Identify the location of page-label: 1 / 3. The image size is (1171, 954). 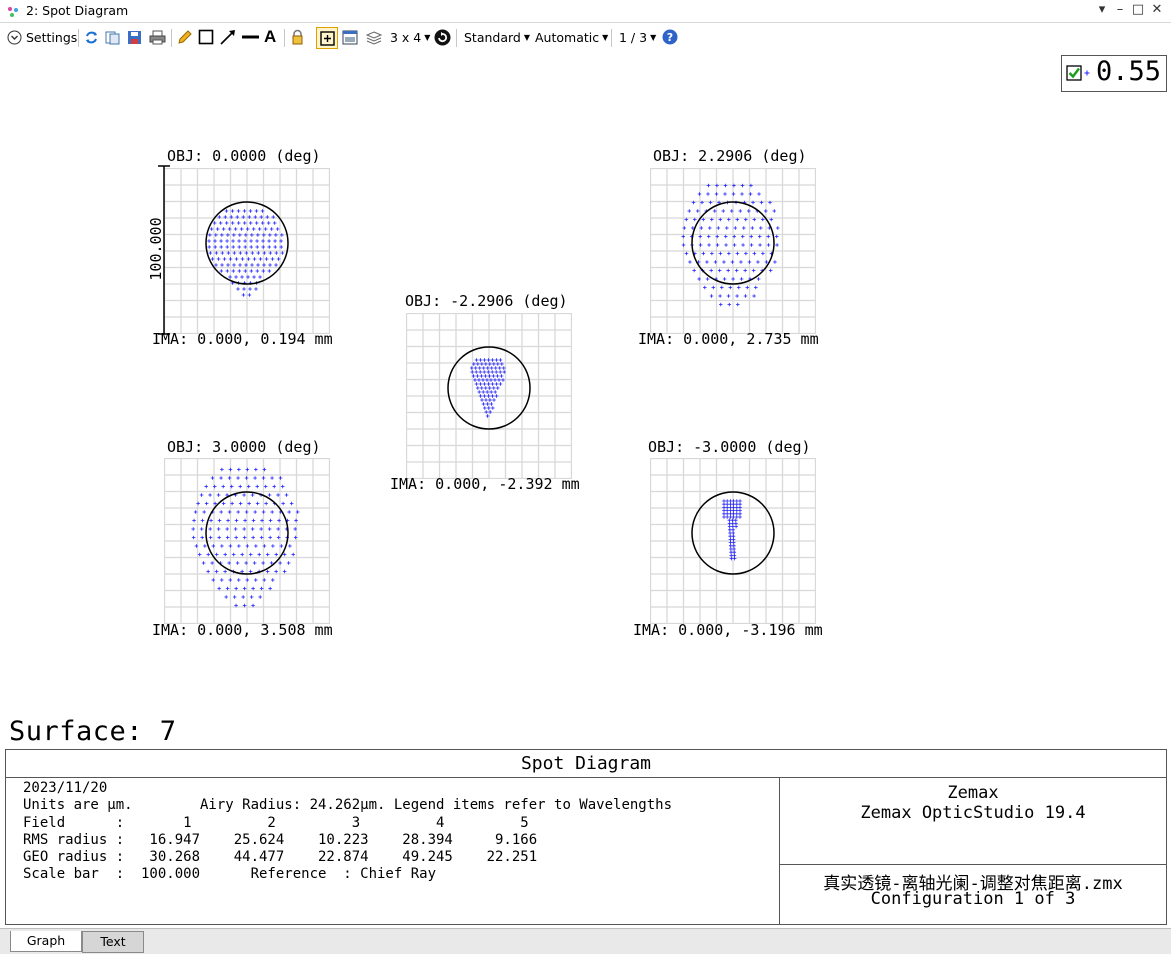
(633, 37).